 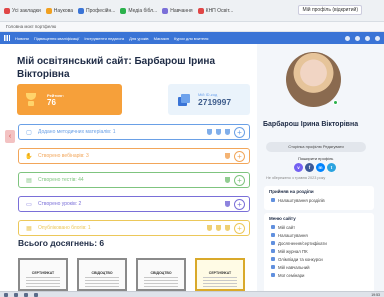 I want to click on rating-value: 76, so click(x=51, y=102).